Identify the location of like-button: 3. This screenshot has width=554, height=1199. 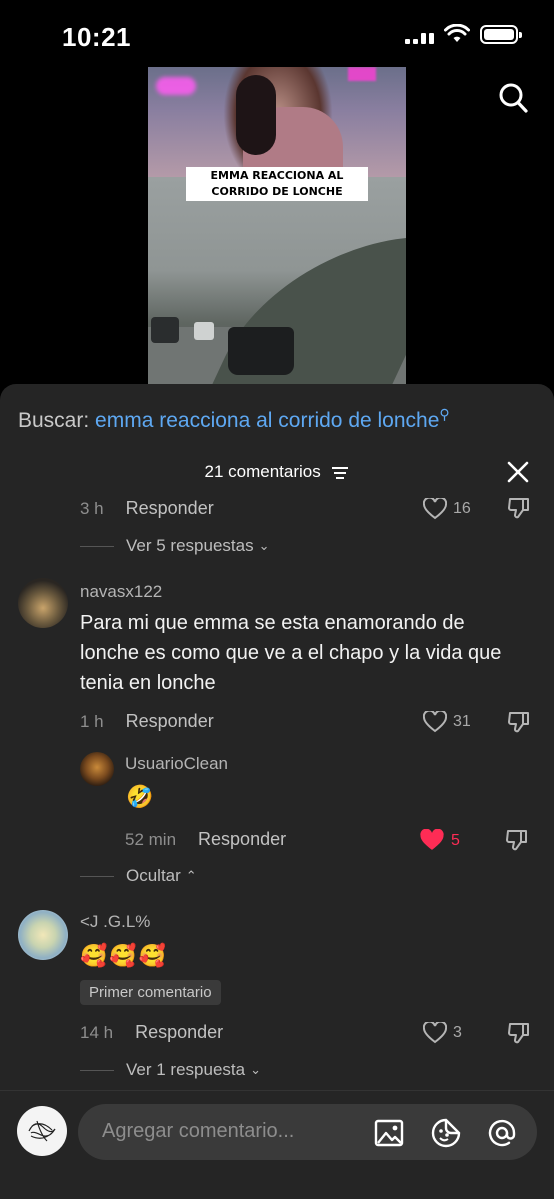
(442, 1033).